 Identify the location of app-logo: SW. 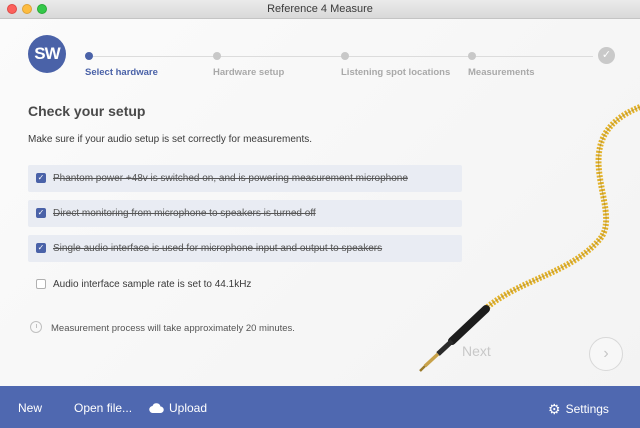
(47, 54).